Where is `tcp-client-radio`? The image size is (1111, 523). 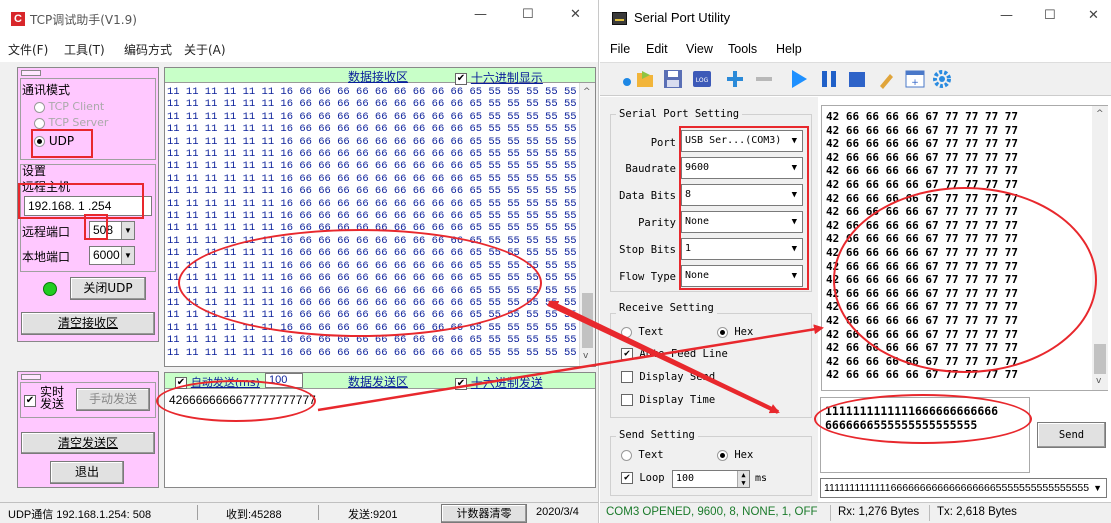 tcp-client-radio is located at coordinates (39, 107).